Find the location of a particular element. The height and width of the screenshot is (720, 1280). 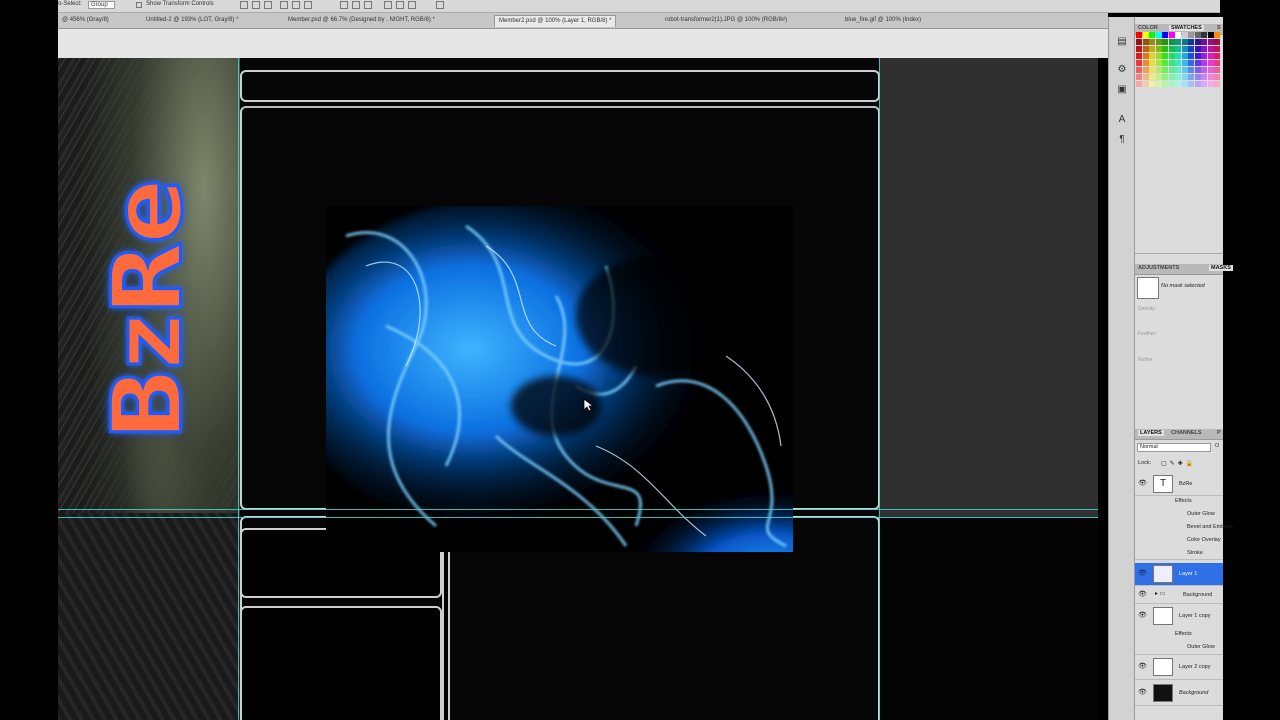

tab-masks: MASKS is located at coordinates (1221, 268).